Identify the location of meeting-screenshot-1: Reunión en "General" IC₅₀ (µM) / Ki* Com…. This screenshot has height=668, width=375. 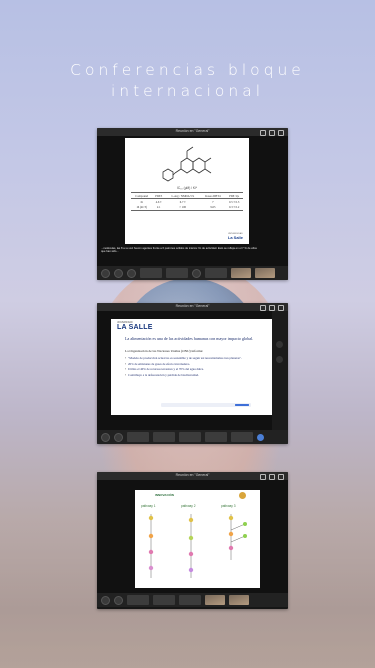
(192, 204).